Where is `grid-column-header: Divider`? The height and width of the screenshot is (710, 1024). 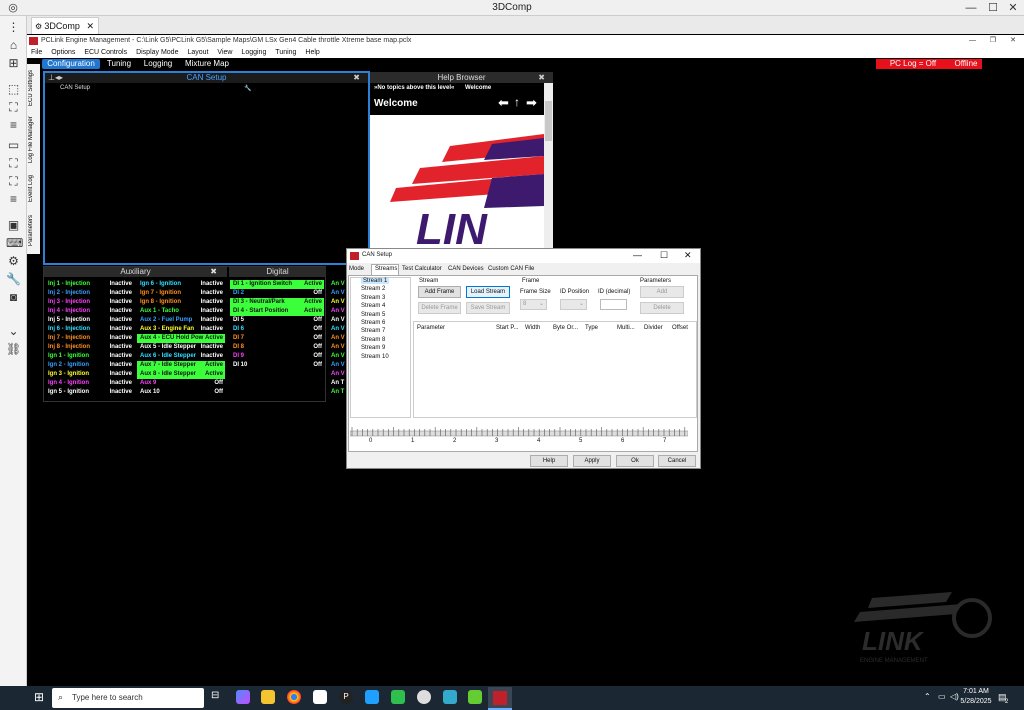 grid-column-header: Divider is located at coordinates (653, 328).